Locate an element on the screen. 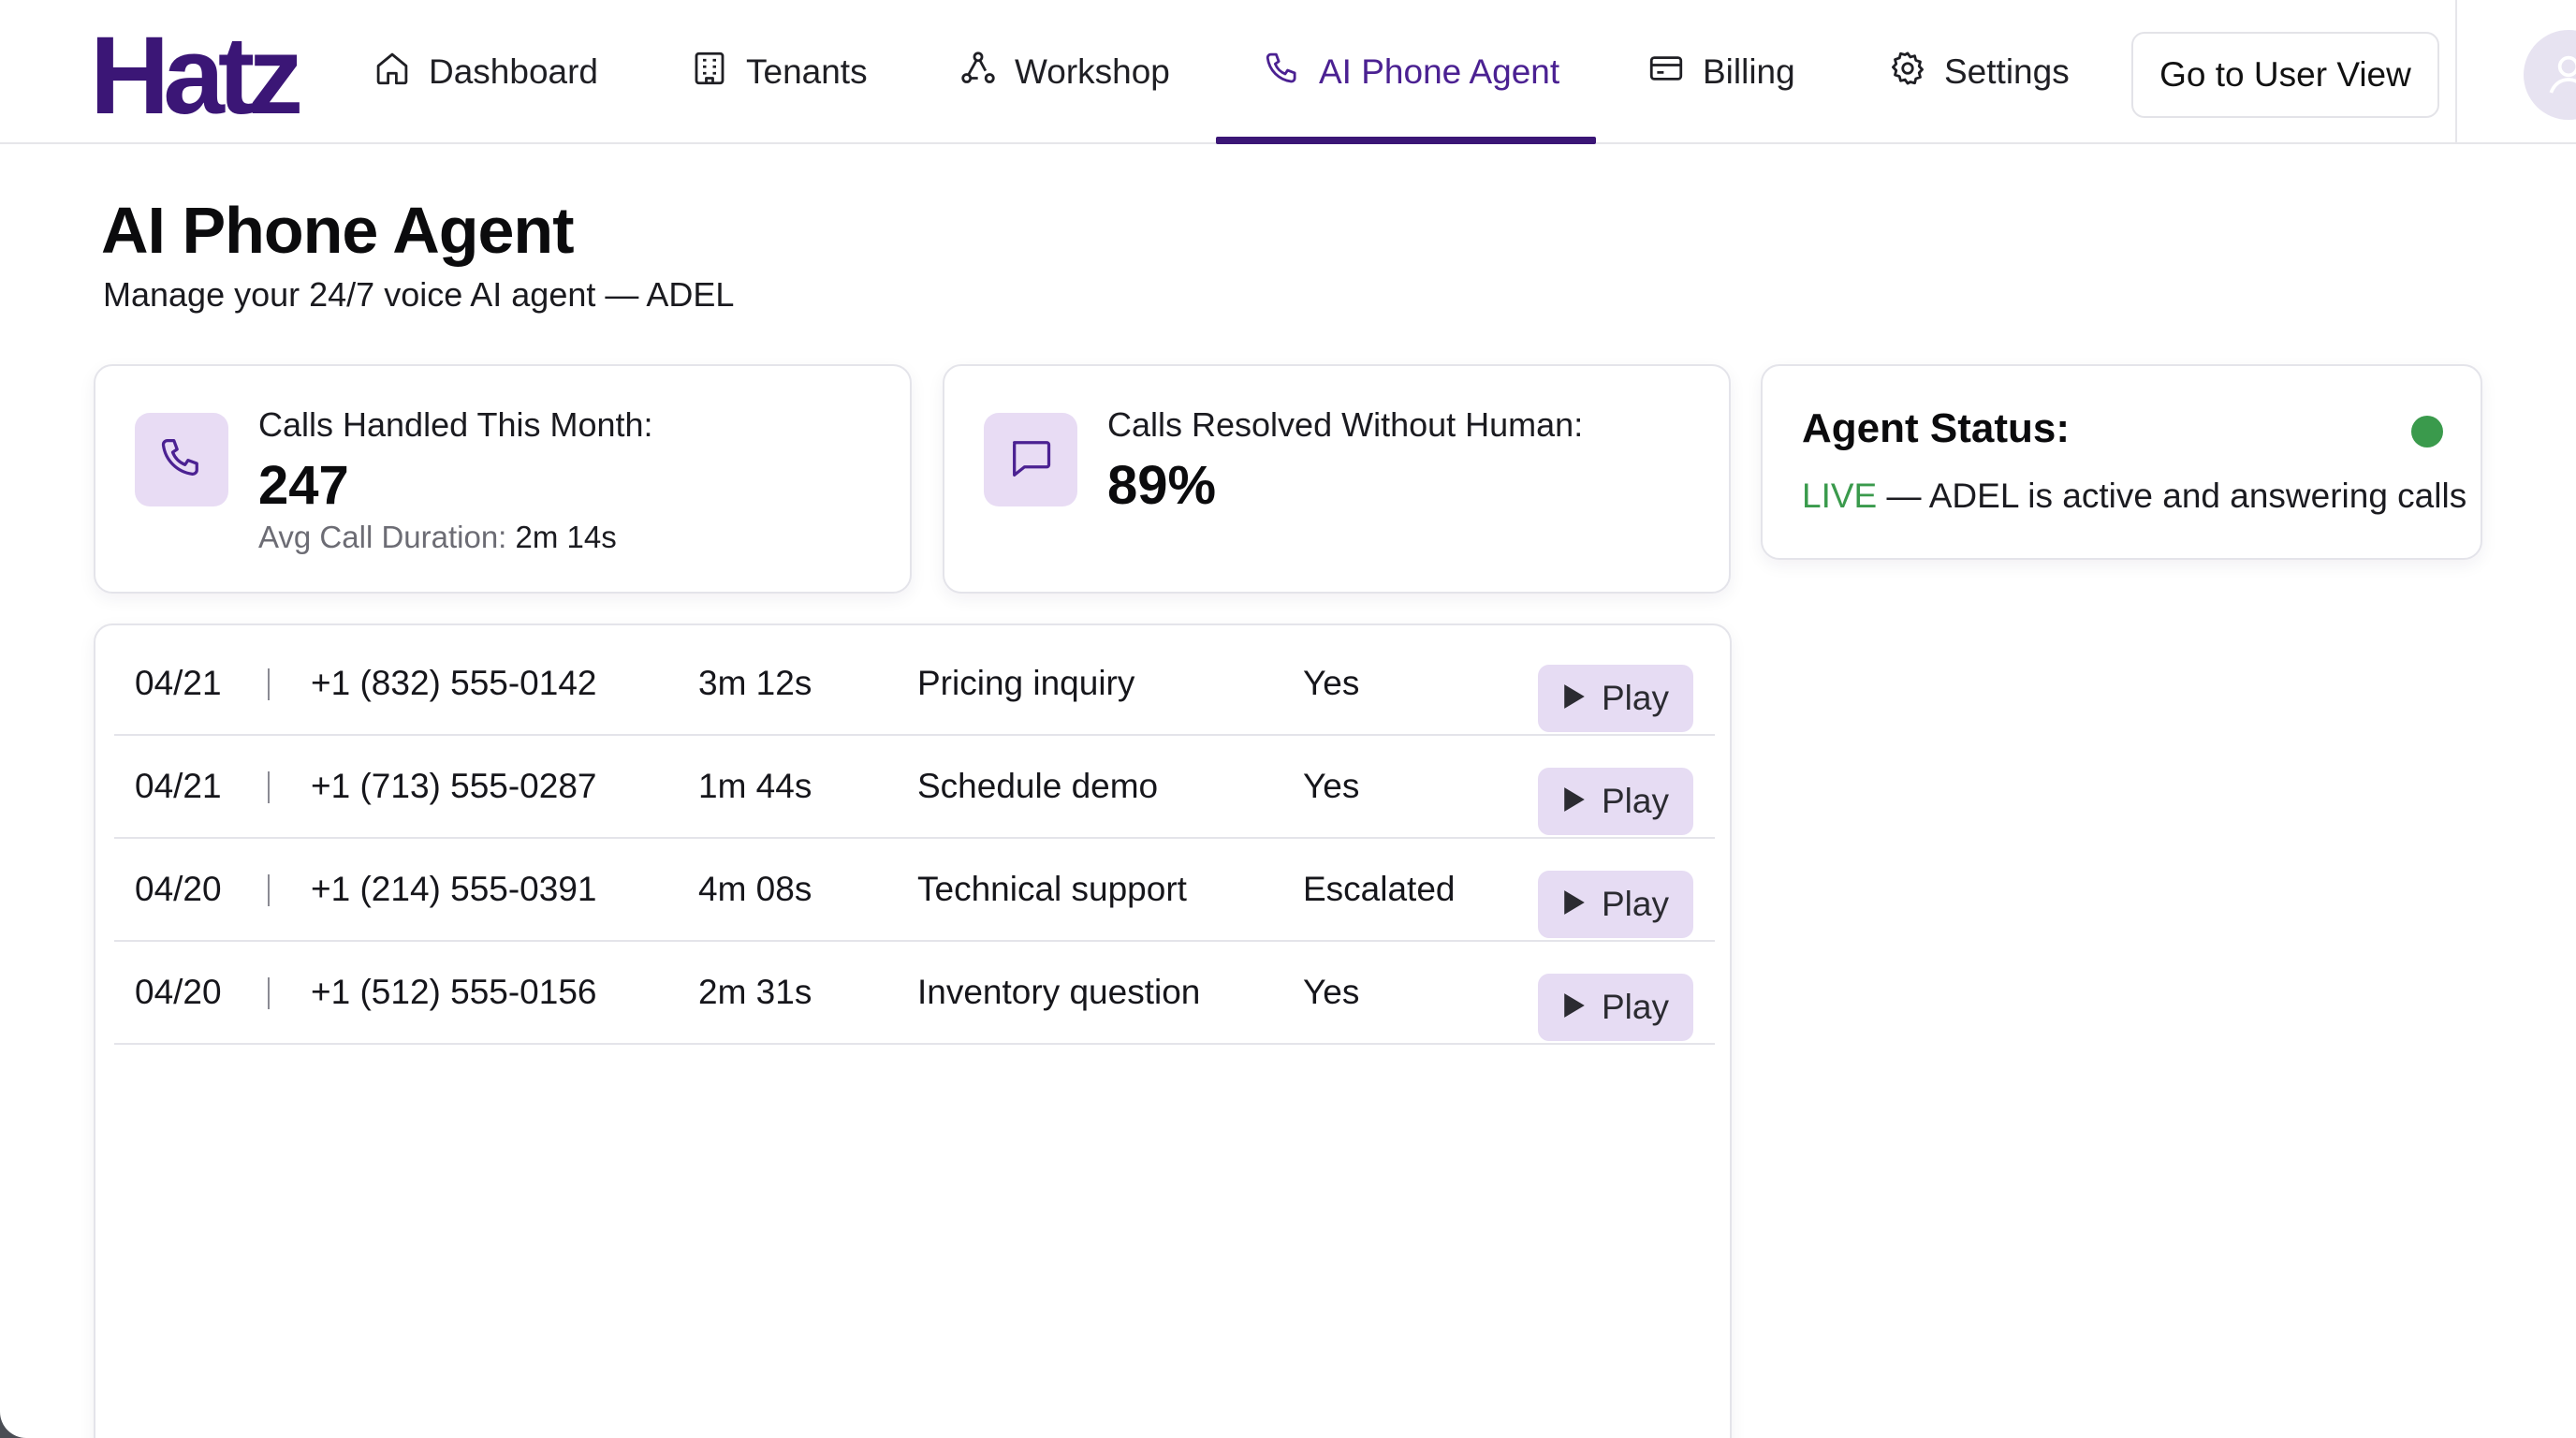 The height and width of the screenshot is (1438, 2576). nav-divider is located at coordinates (2456, 72).